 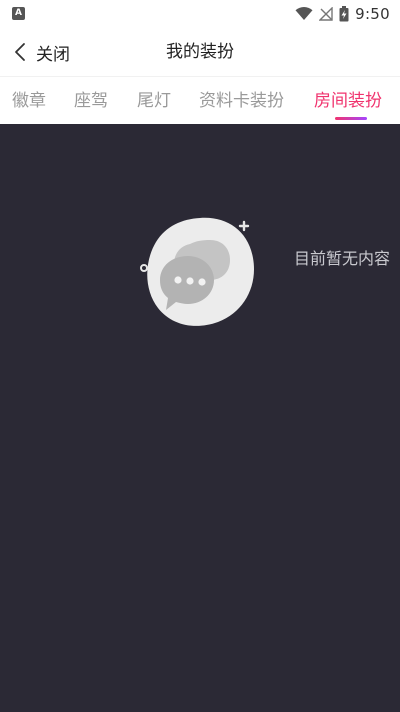 What do you see at coordinates (351, 118) in the screenshot?
I see `active-tab-indicator` at bounding box center [351, 118].